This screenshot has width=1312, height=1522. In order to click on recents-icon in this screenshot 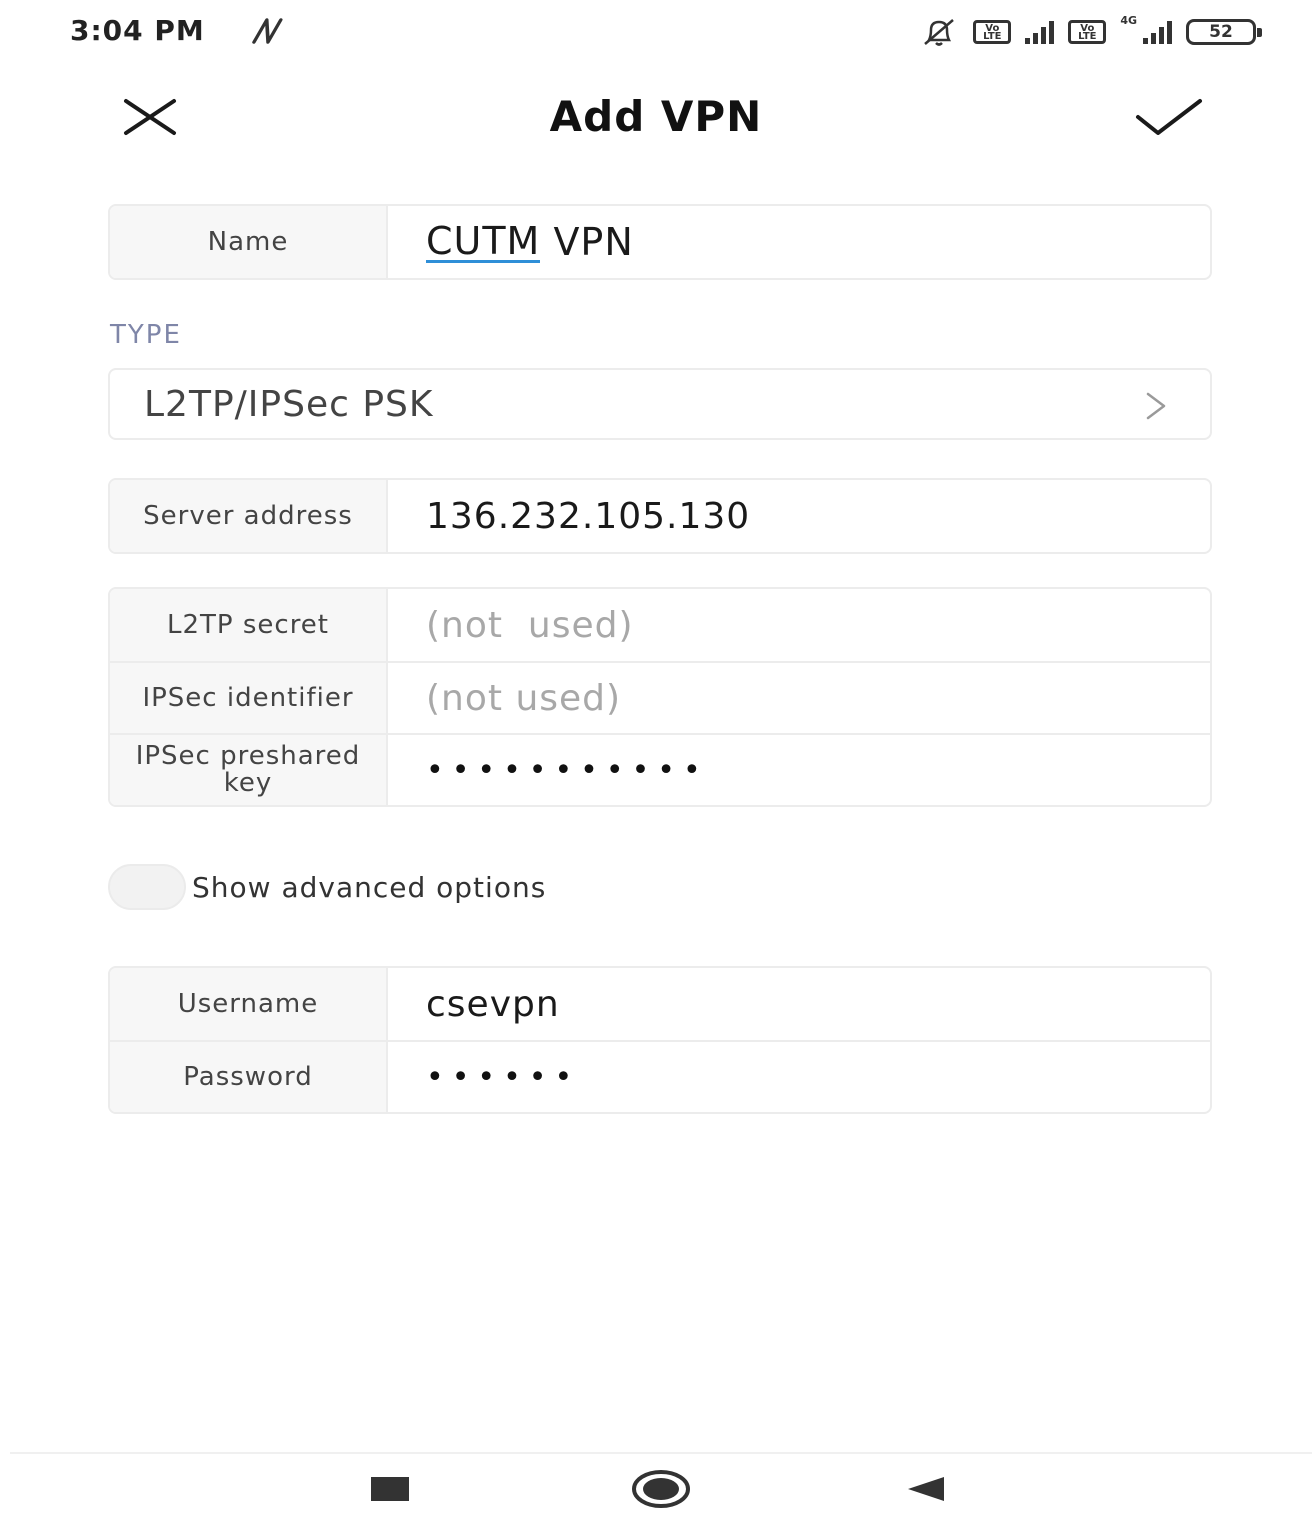, I will do `click(390, 1489)`.